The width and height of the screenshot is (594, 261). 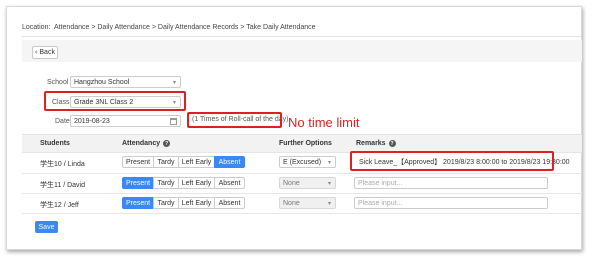 I want to click on school-value: Hangzhou School, so click(x=102, y=82).